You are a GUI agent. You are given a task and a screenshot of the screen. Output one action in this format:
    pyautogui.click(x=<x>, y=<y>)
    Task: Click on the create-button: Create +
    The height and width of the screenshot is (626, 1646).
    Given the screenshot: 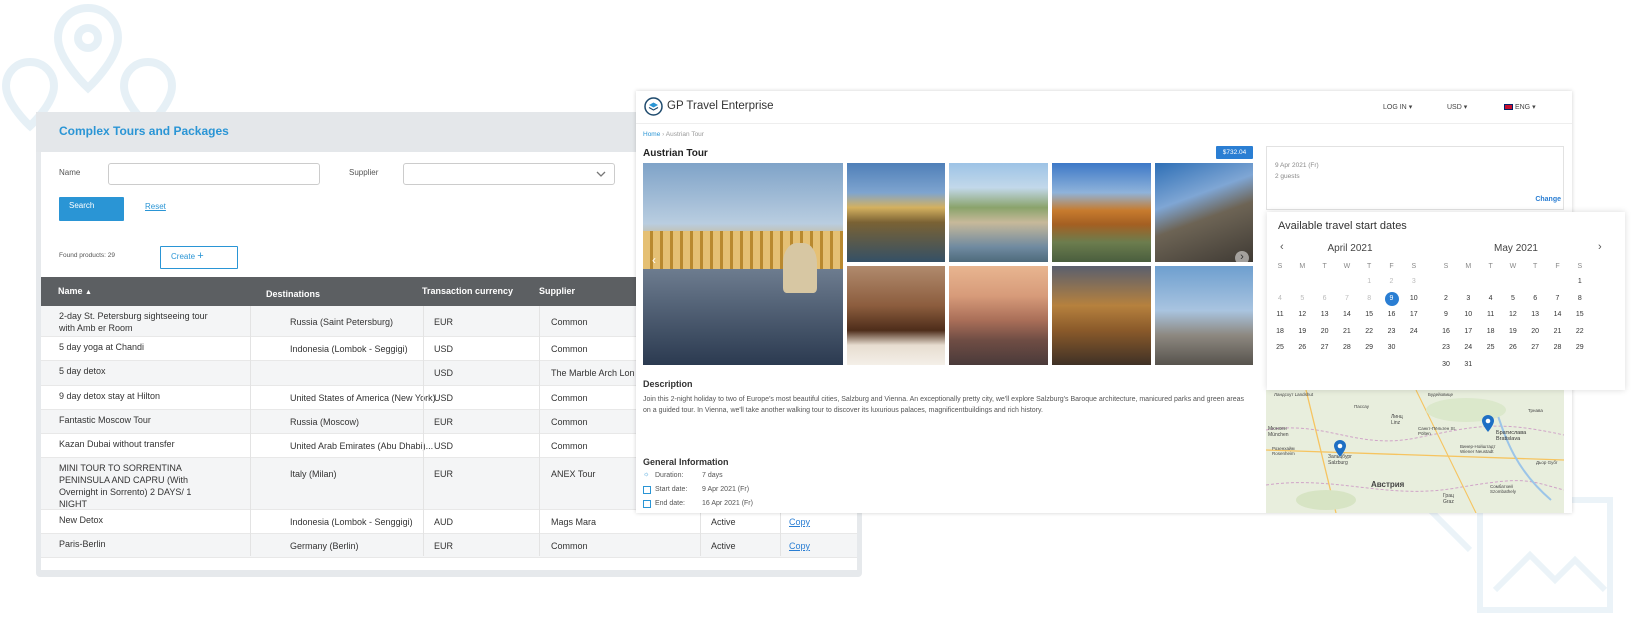 What is the action you would take?
    pyautogui.click(x=199, y=257)
    